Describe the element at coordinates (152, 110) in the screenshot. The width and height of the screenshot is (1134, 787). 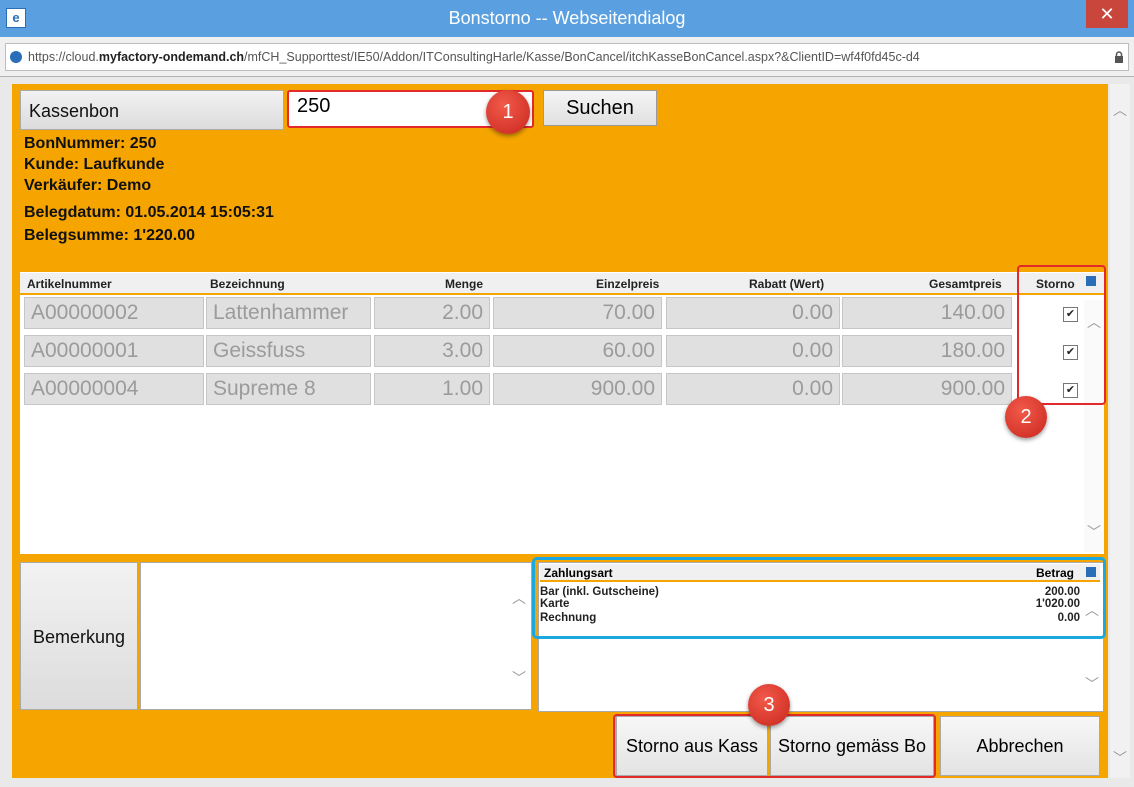
I see `kassenbon-label: Kassenbon` at that location.